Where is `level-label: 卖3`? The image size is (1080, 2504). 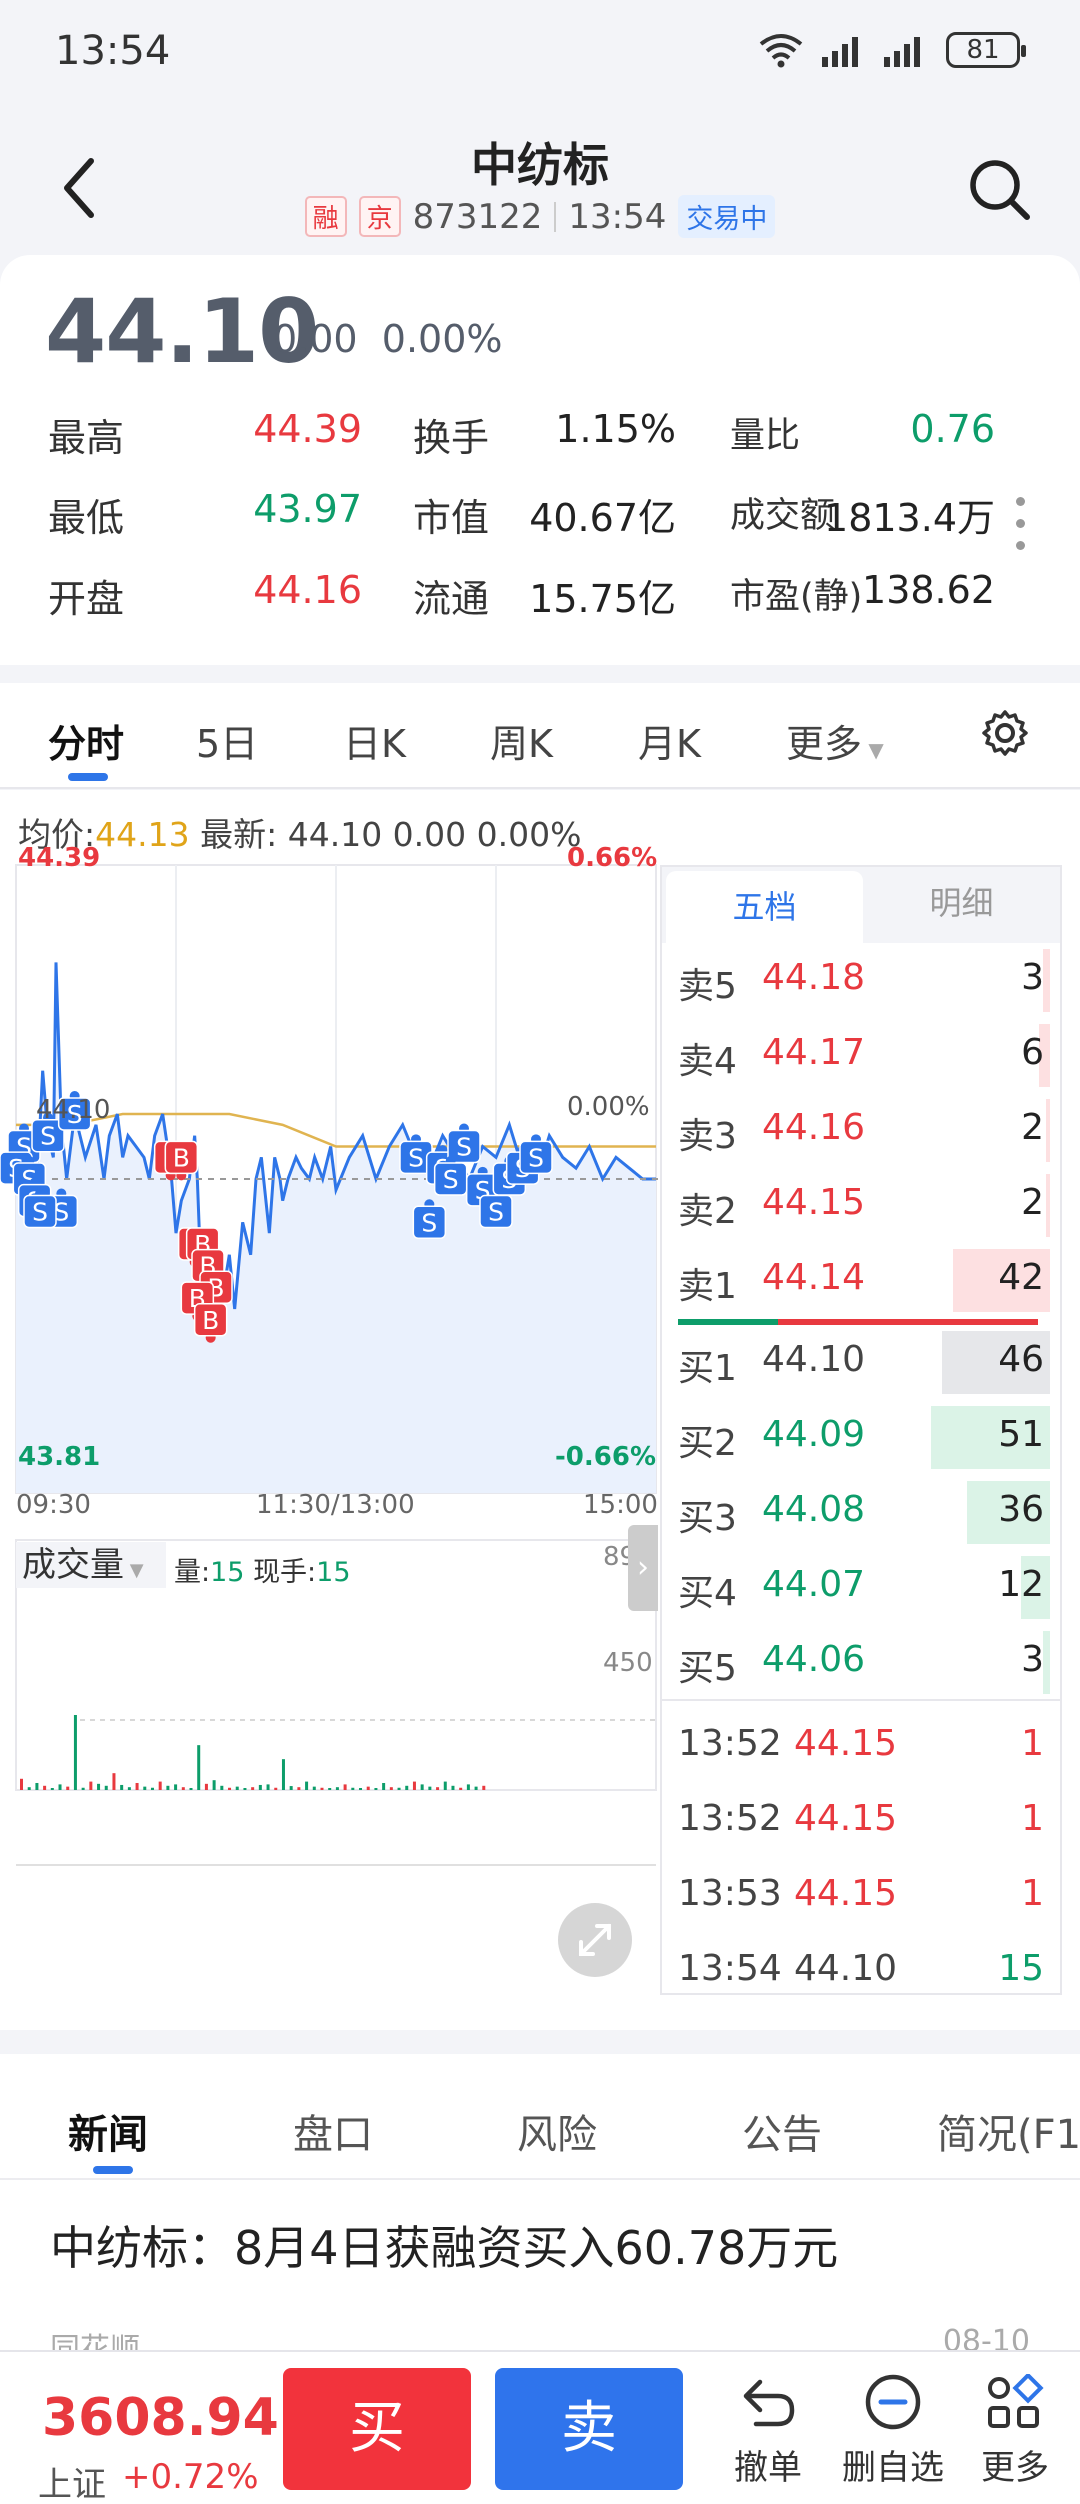
level-label: 卖3 is located at coordinates (707, 1136).